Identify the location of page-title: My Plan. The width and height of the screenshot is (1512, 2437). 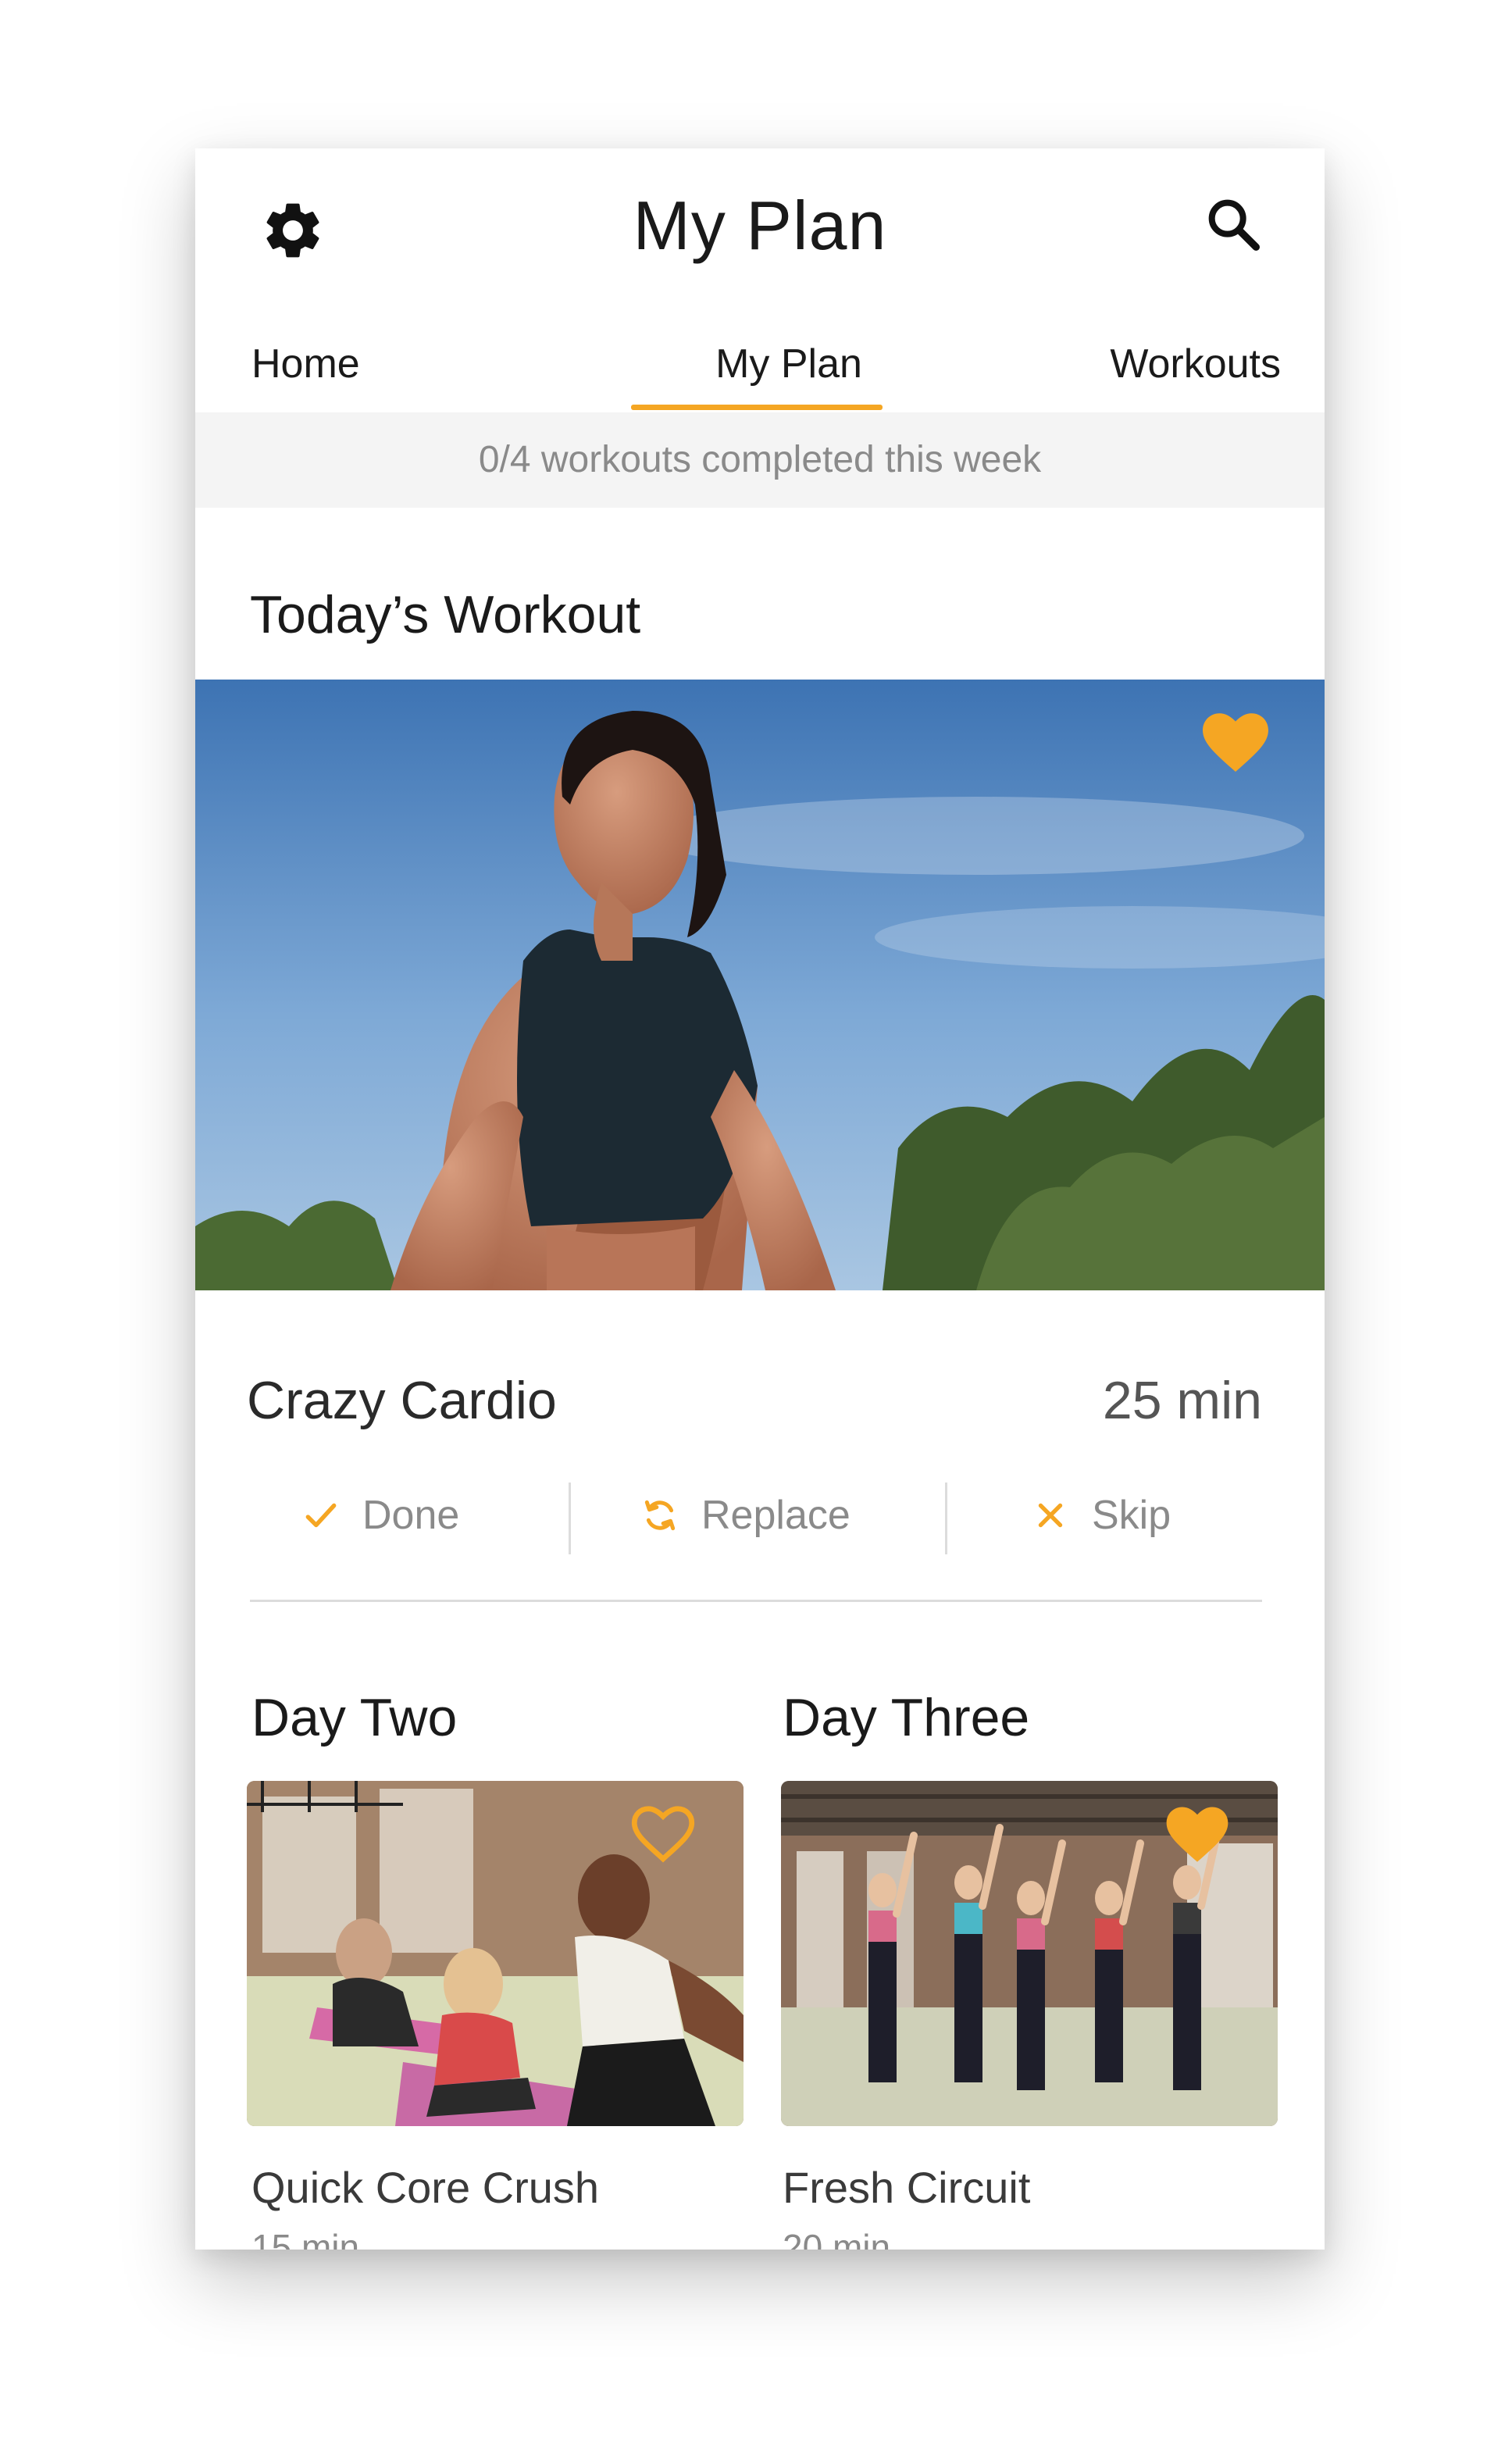
(760, 225).